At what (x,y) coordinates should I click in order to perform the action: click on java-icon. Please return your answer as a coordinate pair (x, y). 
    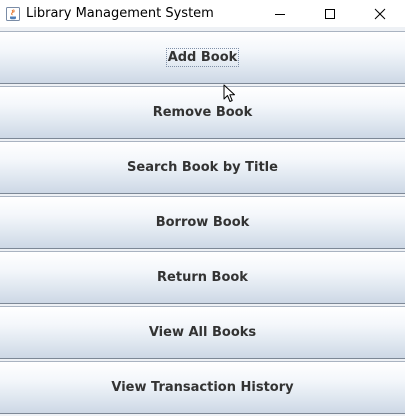
    Looking at the image, I should click on (13, 13).